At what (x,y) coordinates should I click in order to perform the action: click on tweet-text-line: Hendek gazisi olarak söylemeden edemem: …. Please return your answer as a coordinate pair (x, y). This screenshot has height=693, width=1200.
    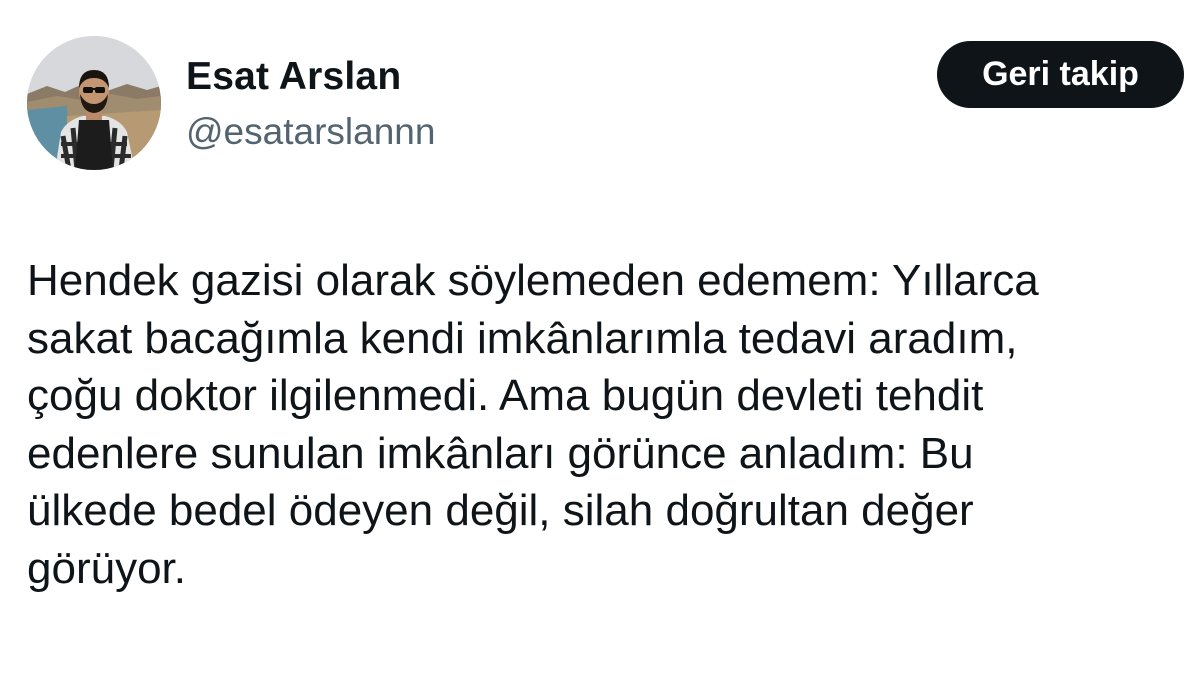
    Looking at the image, I should click on (533, 280).